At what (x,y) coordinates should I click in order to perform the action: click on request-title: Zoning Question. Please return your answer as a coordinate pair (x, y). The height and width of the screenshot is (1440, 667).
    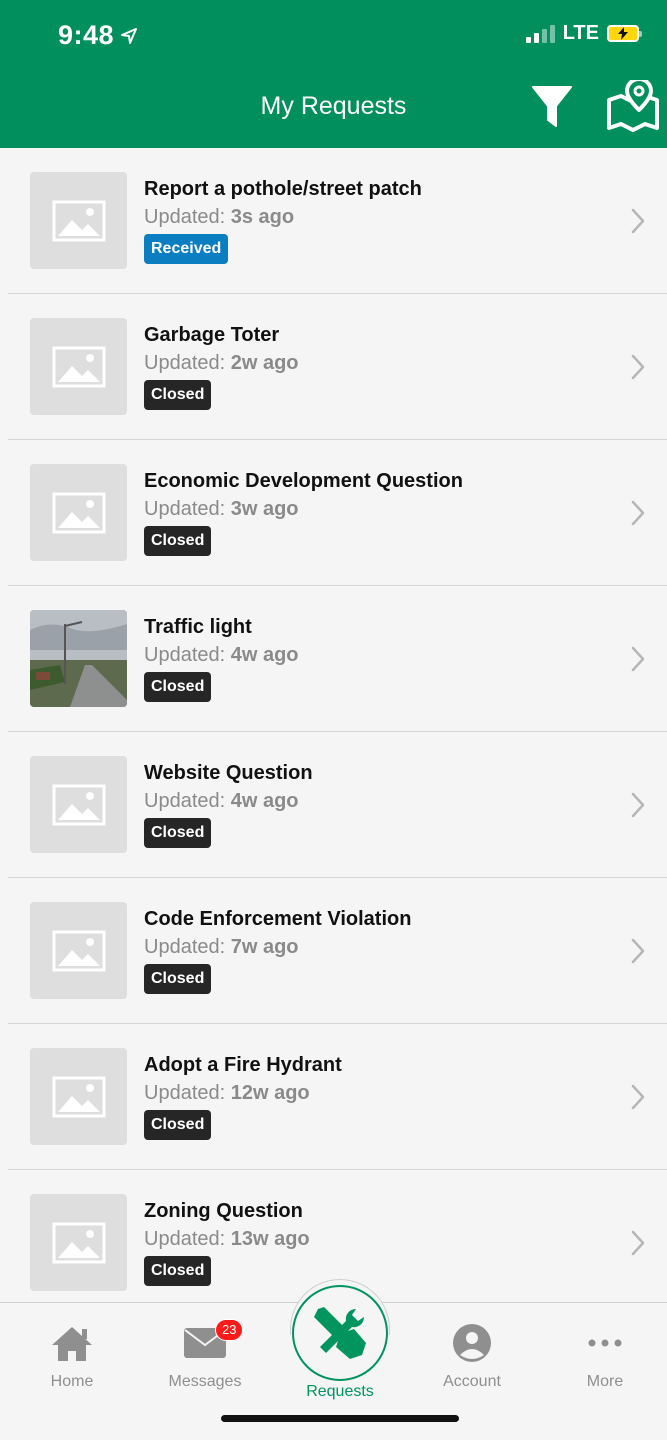
    Looking at the image, I should click on (223, 1211).